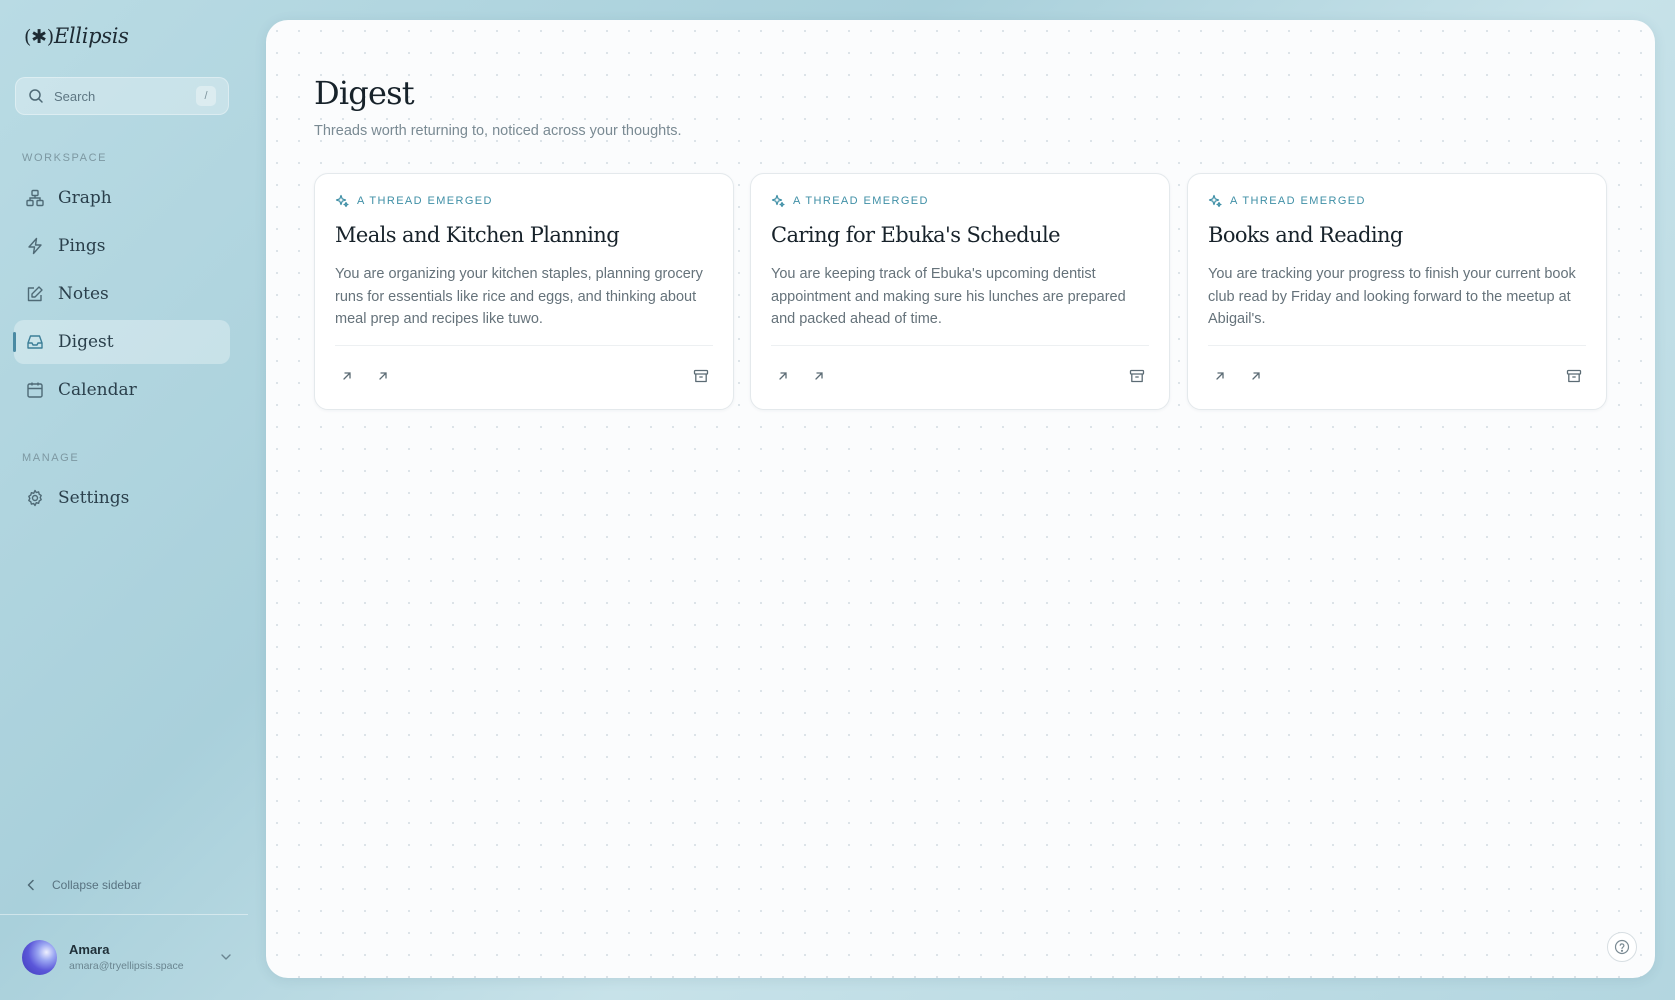  What do you see at coordinates (36, 96) in the screenshot?
I see `search-icon` at bounding box center [36, 96].